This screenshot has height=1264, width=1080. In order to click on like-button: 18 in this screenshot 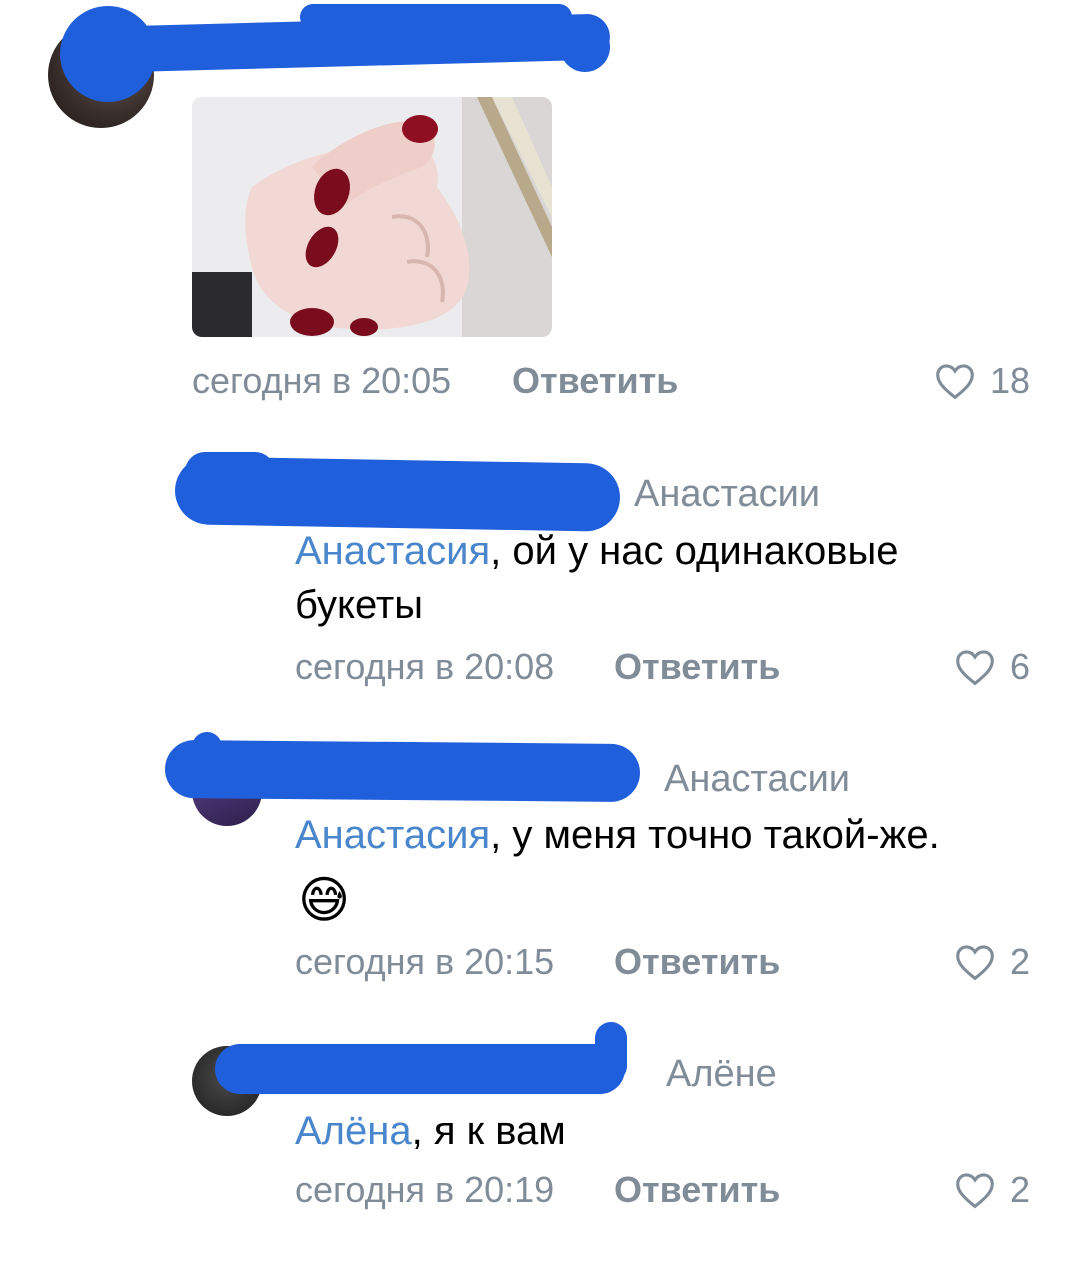, I will do `click(982, 381)`.